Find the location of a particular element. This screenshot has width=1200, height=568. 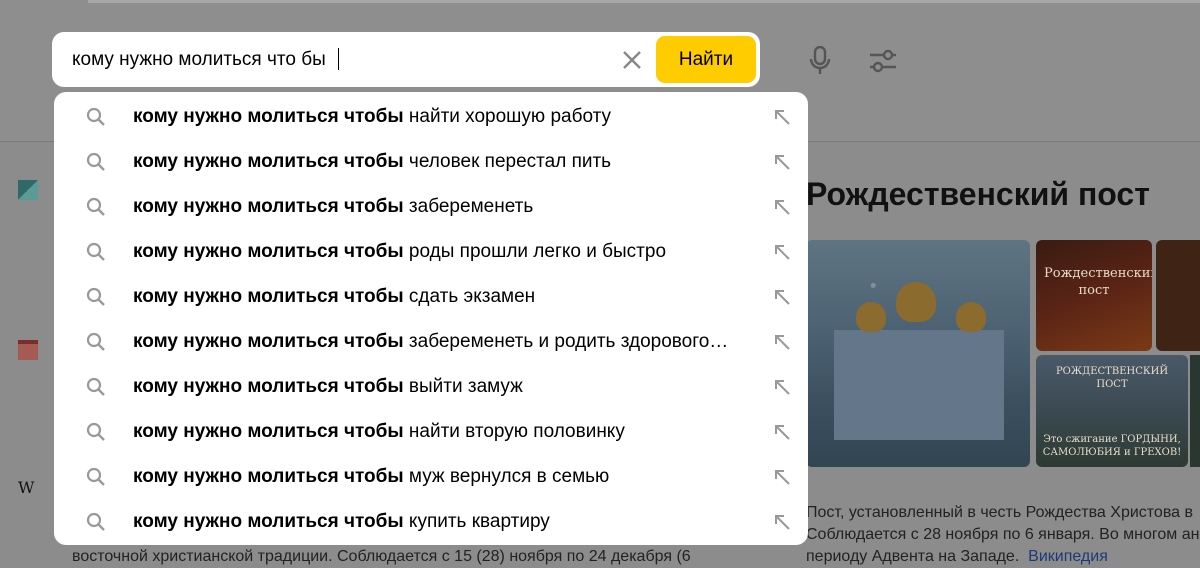

search-button: Найти is located at coordinates (706, 59).